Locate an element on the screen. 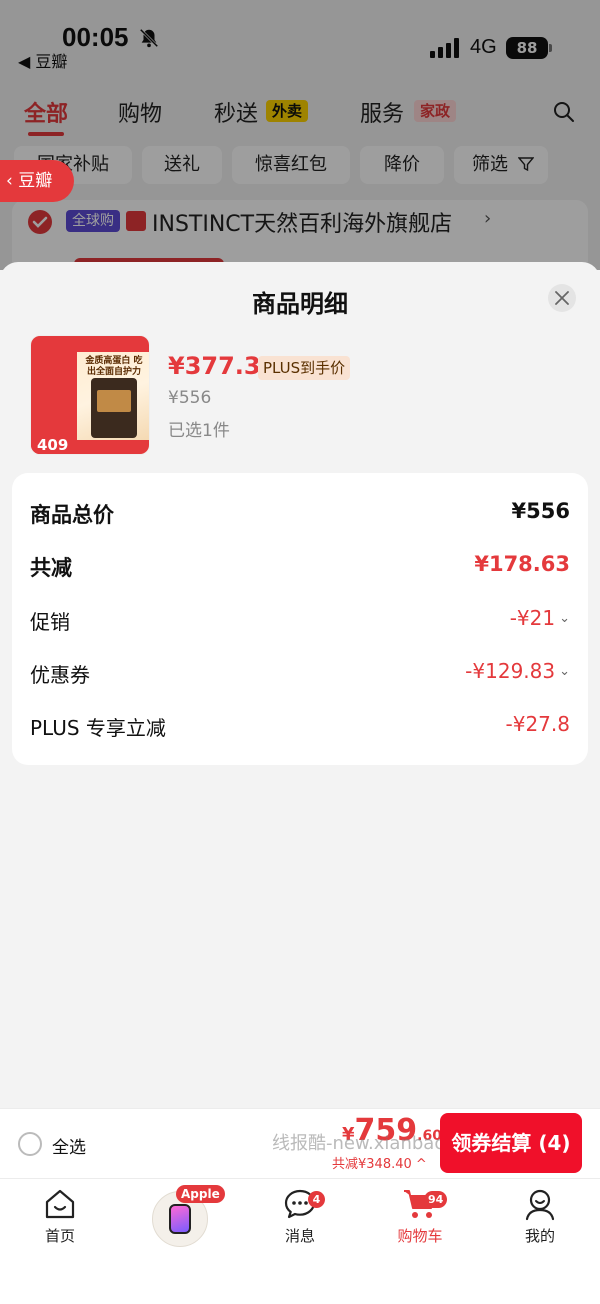 The width and height of the screenshot is (600, 1304). checkout-button: 领券结算 (4) is located at coordinates (511, 1143).